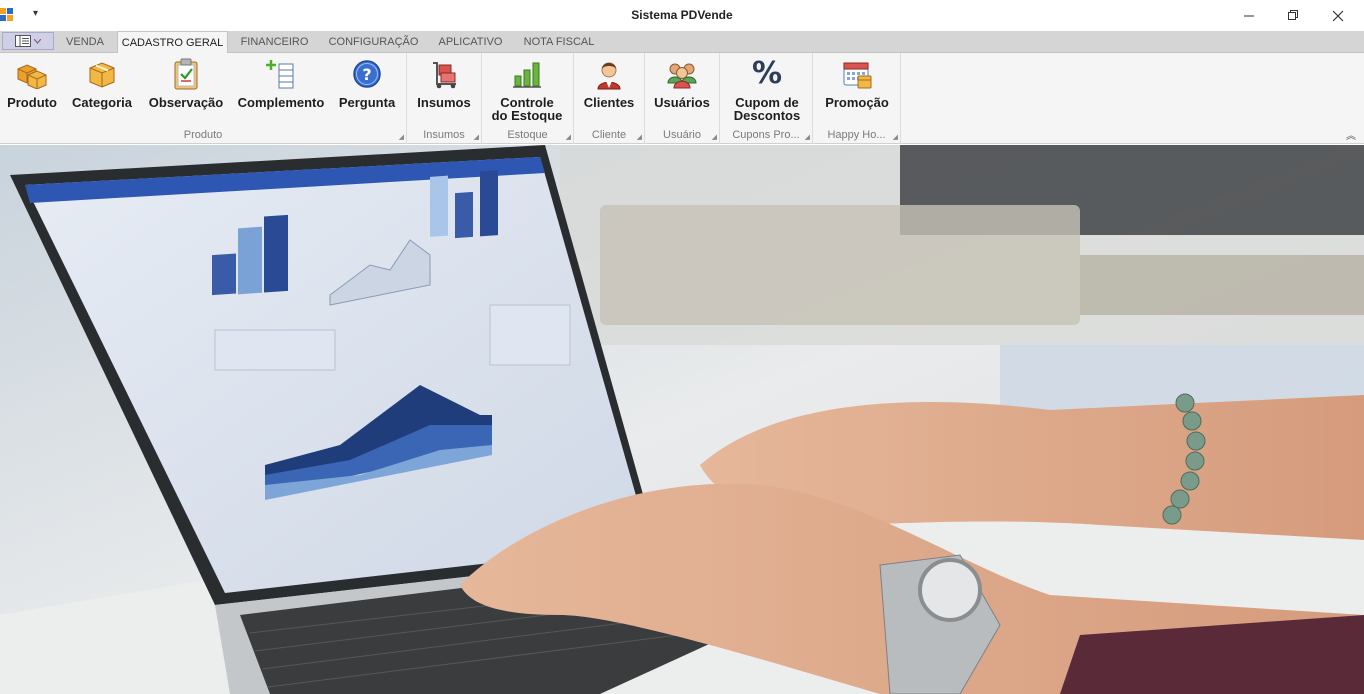  Describe the element at coordinates (767, 109) in the screenshot. I see `cupom-descontos-label: Cupom de Descontos` at that location.